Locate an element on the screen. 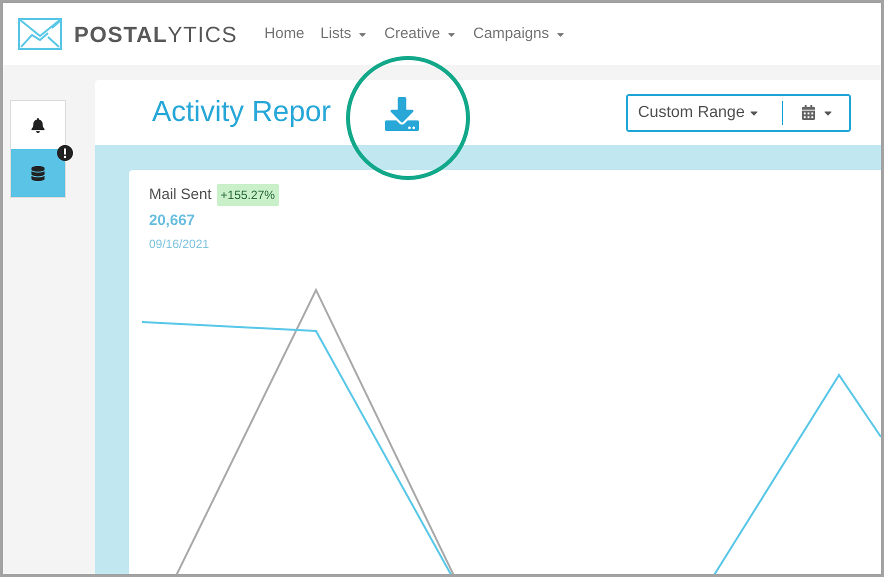 The width and height of the screenshot is (884, 577). alert-badge-icon is located at coordinates (65, 153).